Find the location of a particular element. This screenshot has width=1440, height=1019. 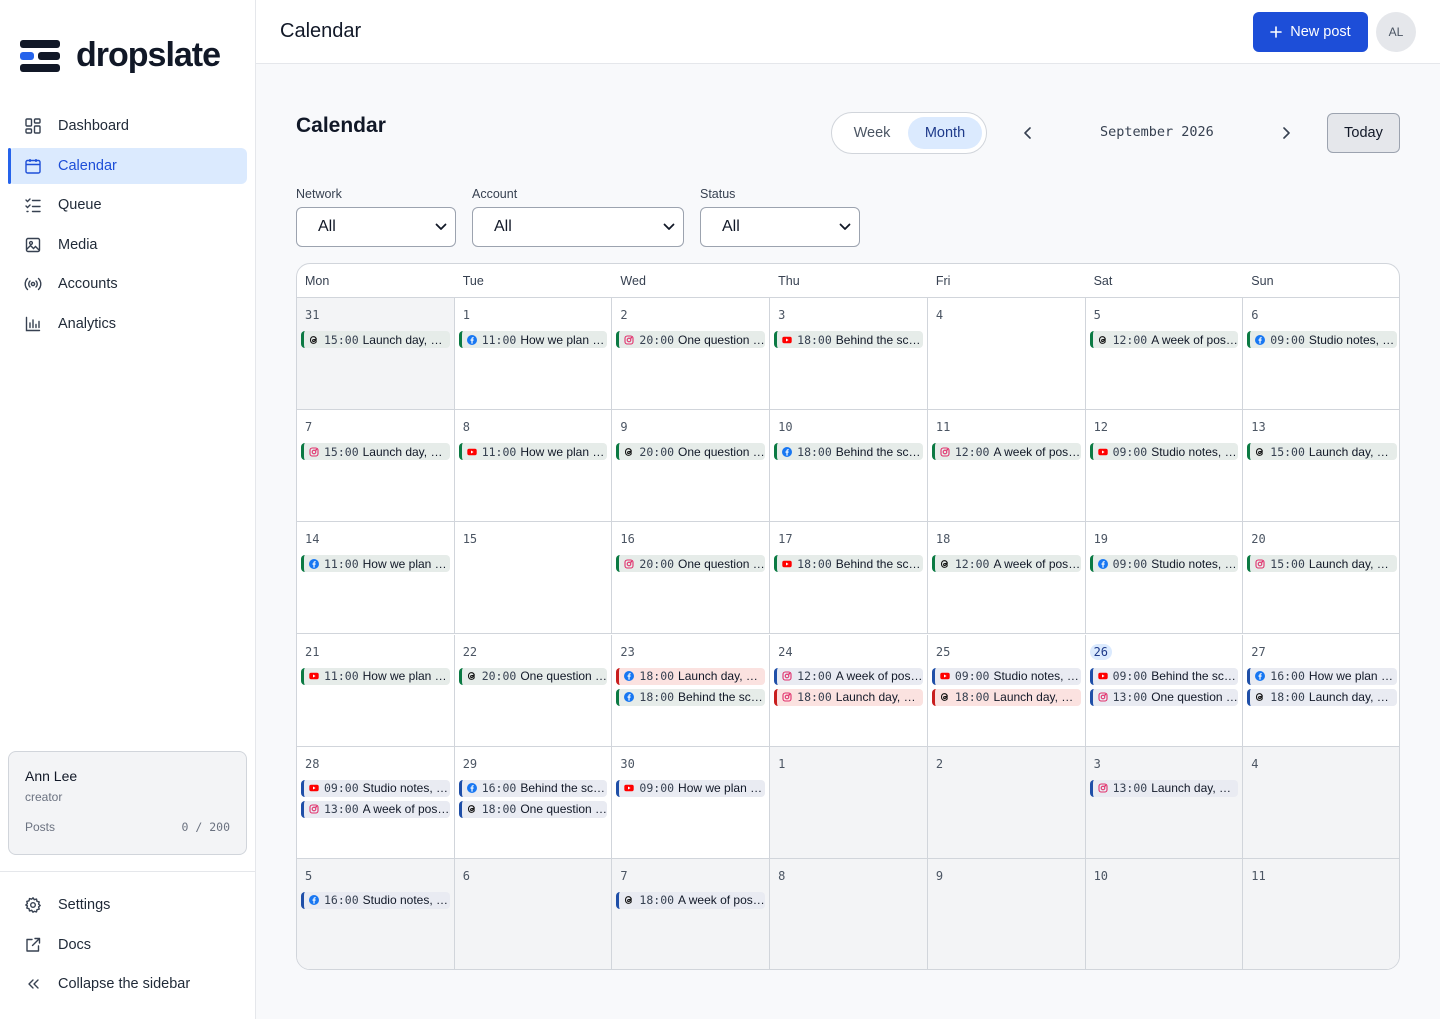

calendar-event: 13:00One question for you is located at coordinates (1164, 697).